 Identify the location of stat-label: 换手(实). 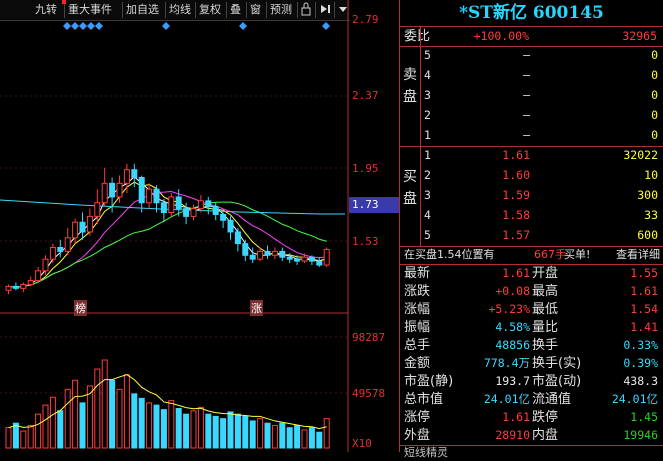
(557, 363).